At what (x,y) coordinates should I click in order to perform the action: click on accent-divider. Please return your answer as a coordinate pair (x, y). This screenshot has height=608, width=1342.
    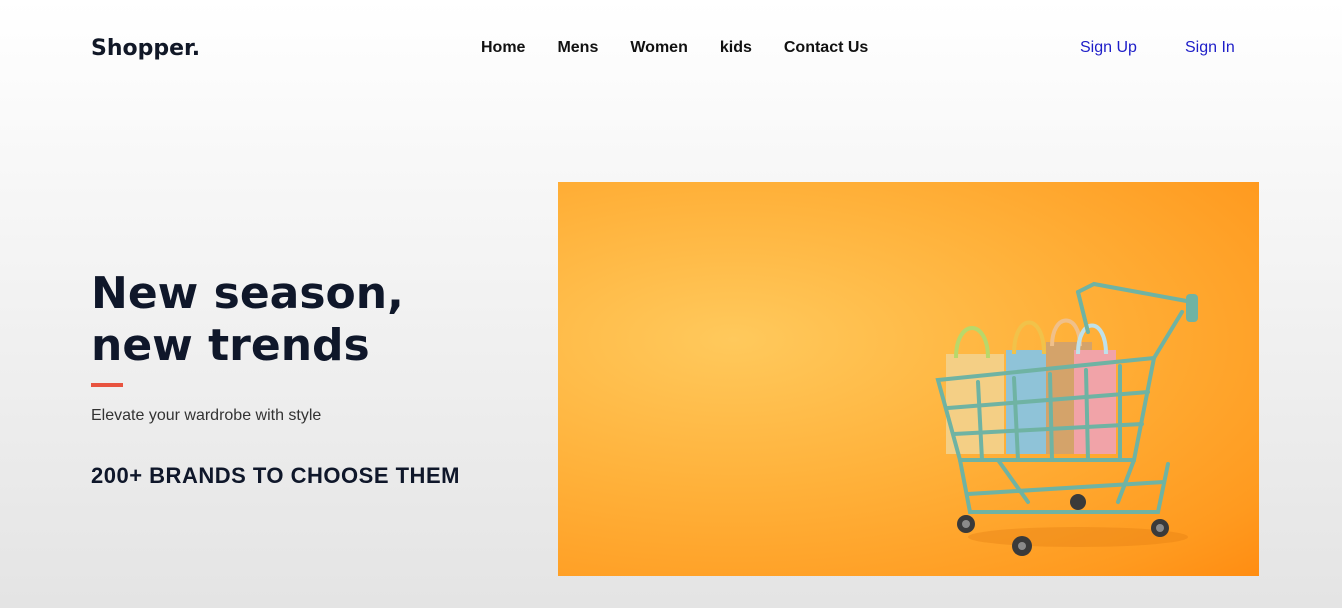
    Looking at the image, I should click on (107, 385).